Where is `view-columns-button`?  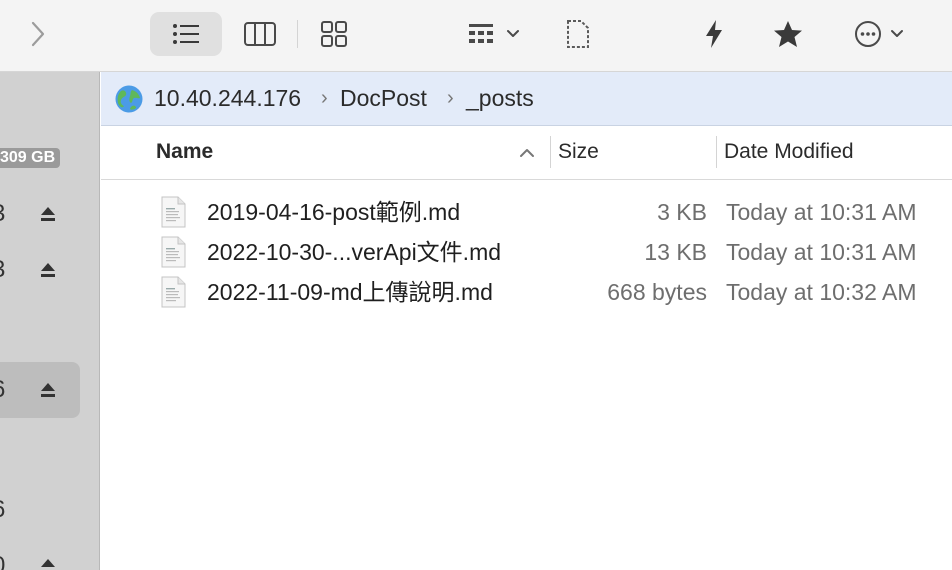
view-columns-button is located at coordinates (260, 34).